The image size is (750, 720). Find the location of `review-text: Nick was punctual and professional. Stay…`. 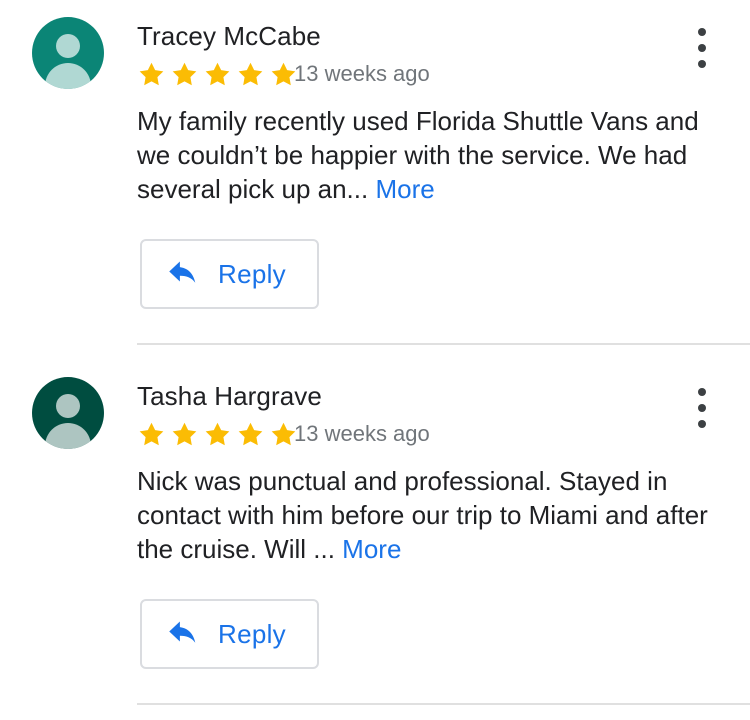

review-text: Nick was punctual and professional. Stay… is located at coordinates (427, 515).